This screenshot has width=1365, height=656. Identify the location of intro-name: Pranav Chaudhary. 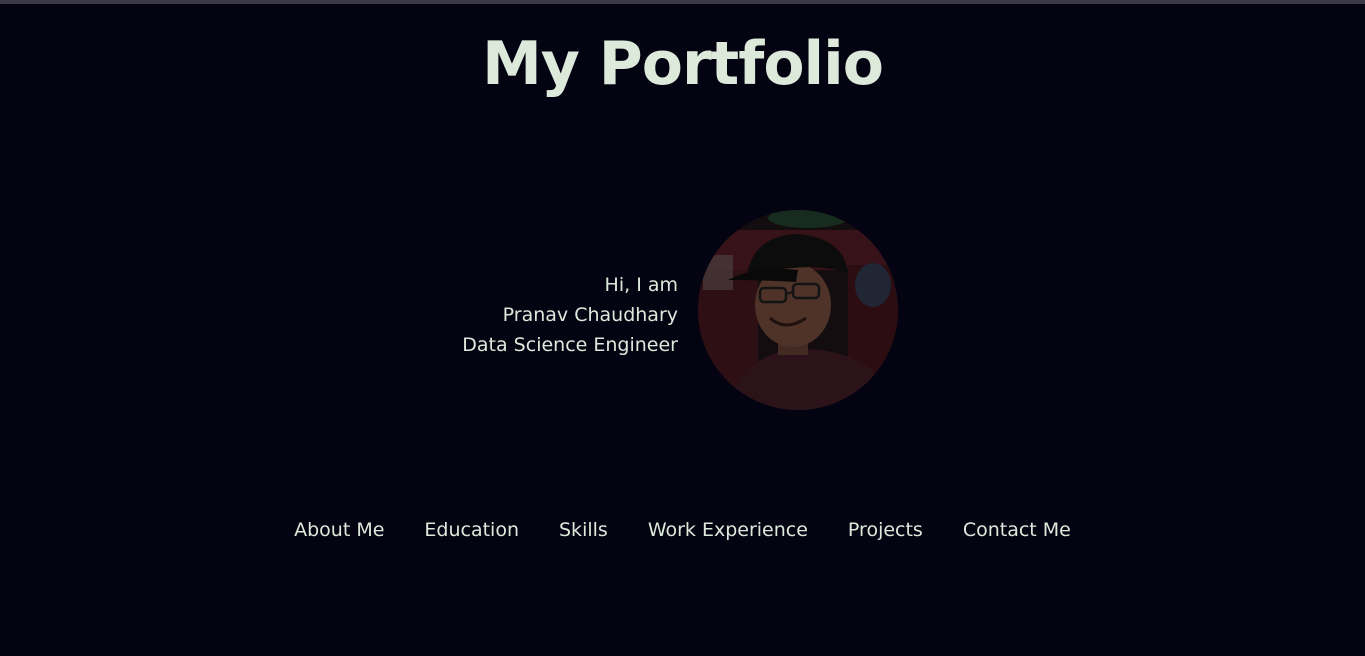
(590, 315).